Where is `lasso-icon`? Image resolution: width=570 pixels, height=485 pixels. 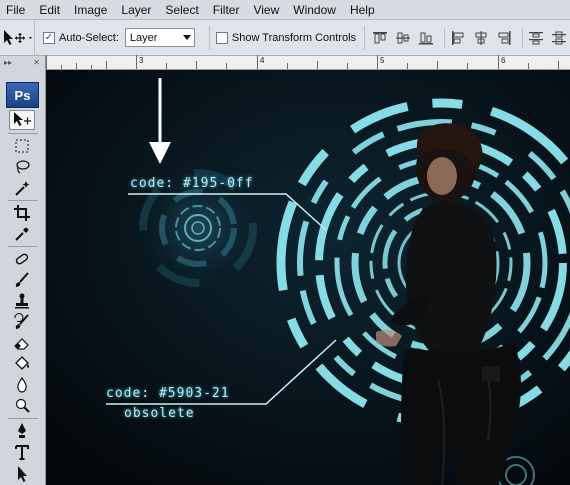 lasso-icon is located at coordinates (23, 167).